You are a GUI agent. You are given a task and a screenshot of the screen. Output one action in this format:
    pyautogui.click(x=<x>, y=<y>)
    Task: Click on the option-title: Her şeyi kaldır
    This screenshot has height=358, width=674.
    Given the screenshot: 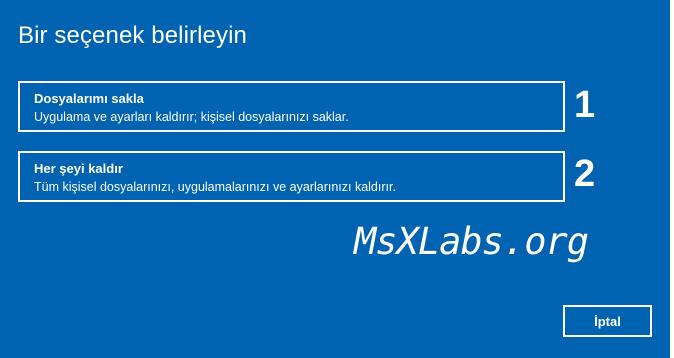 What is the action you would take?
    pyautogui.click(x=78, y=168)
    